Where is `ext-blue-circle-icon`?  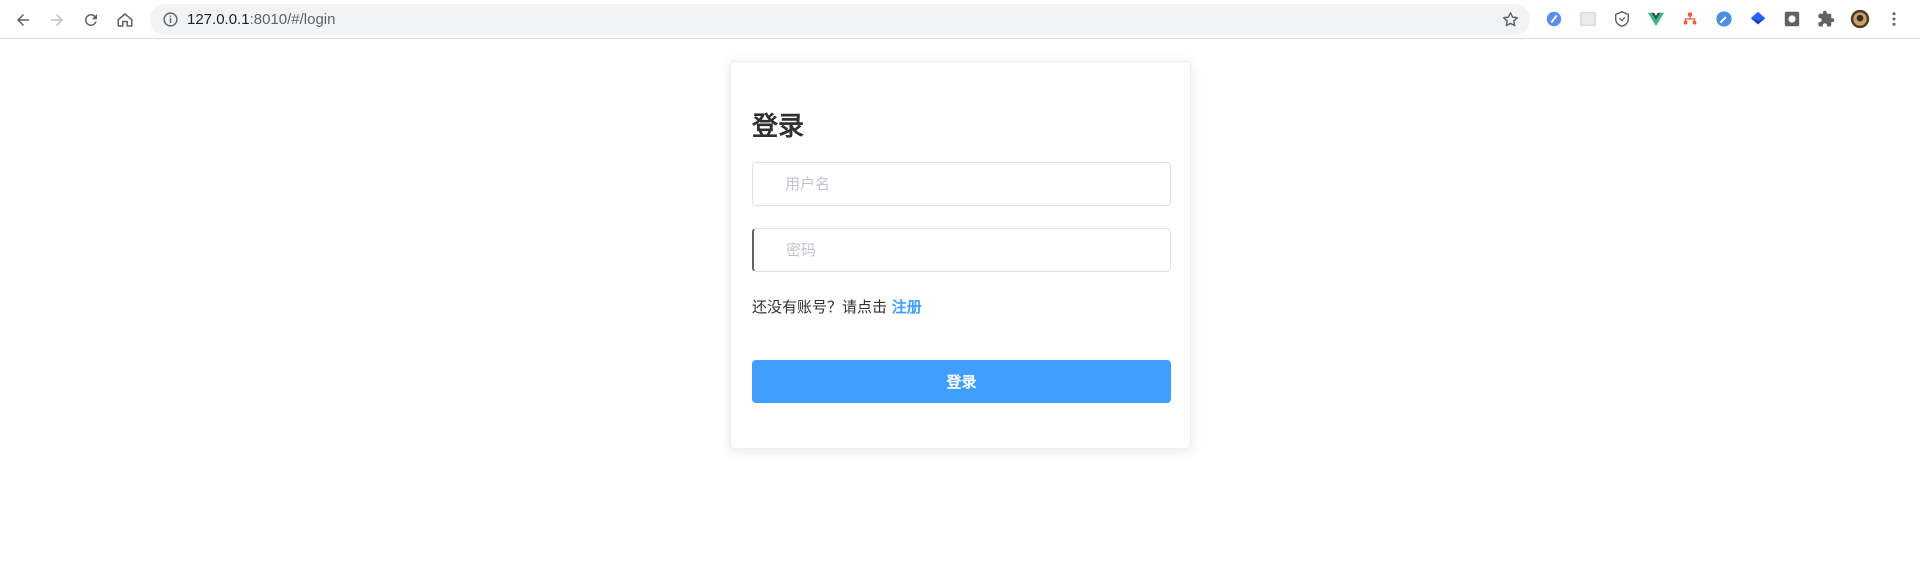
ext-blue-circle-icon is located at coordinates (1554, 19).